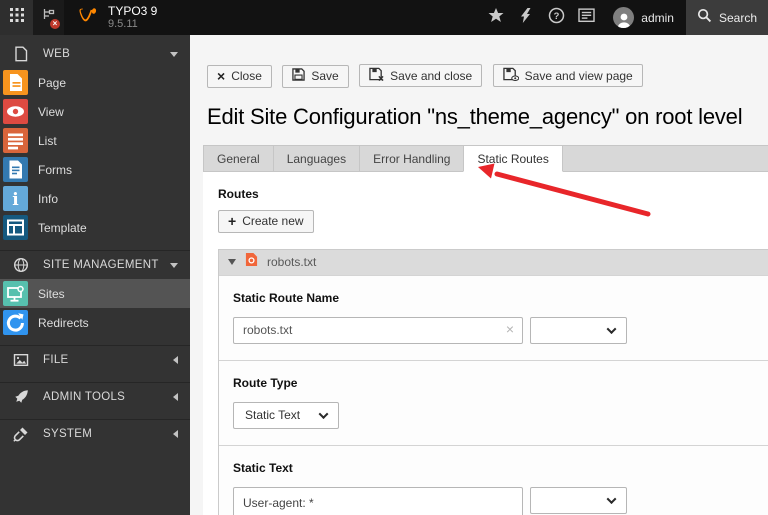  What do you see at coordinates (95, 111) in the screenshot?
I see `sidebar-item-view: View` at bounding box center [95, 111].